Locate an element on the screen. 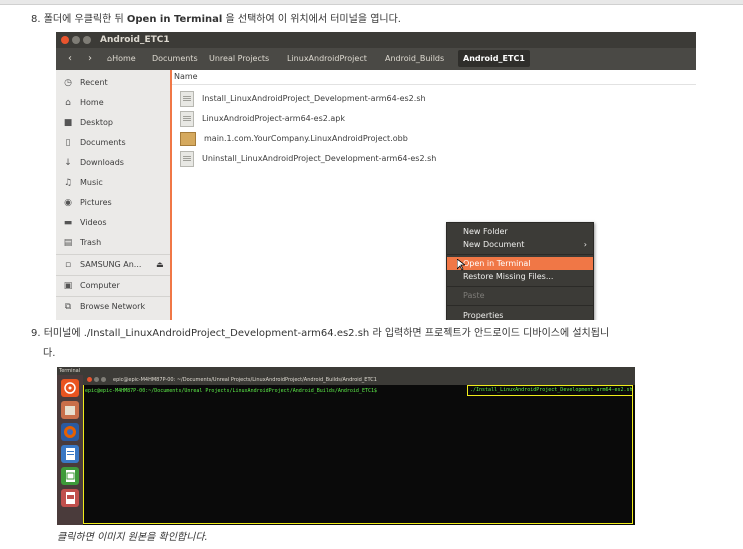 The height and width of the screenshot is (549, 743). breadcrumb-unreal-projects: Unreal Projects is located at coordinates (239, 58).